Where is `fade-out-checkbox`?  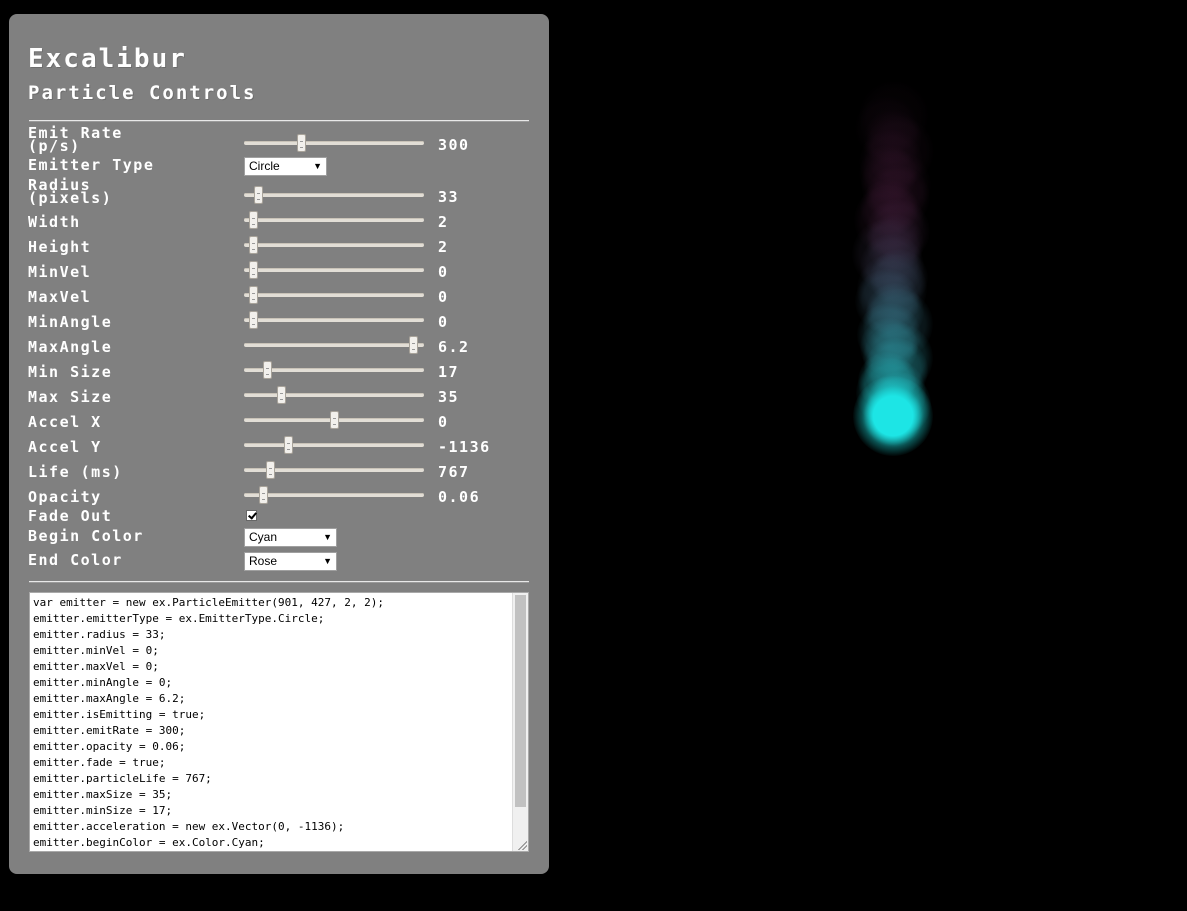
fade-out-checkbox is located at coordinates (251, 515).